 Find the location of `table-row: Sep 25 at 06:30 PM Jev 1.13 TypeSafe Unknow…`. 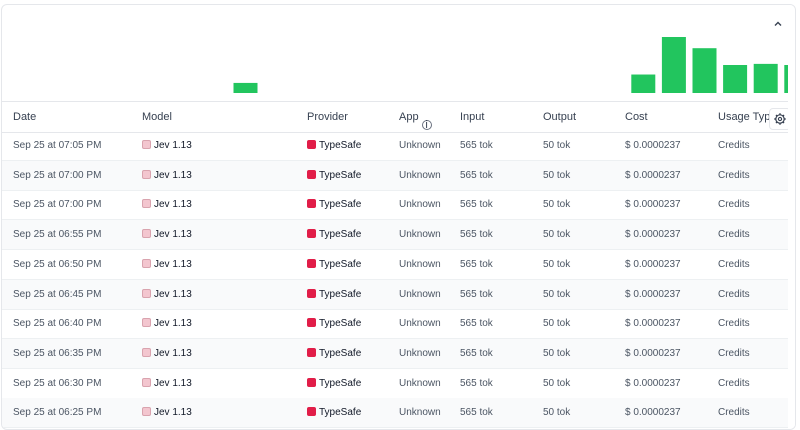

table-row: Sep 25 at 06:30 PM Jev 1.13 TypeSafe Unknow… is located at coordinates (398, 384).